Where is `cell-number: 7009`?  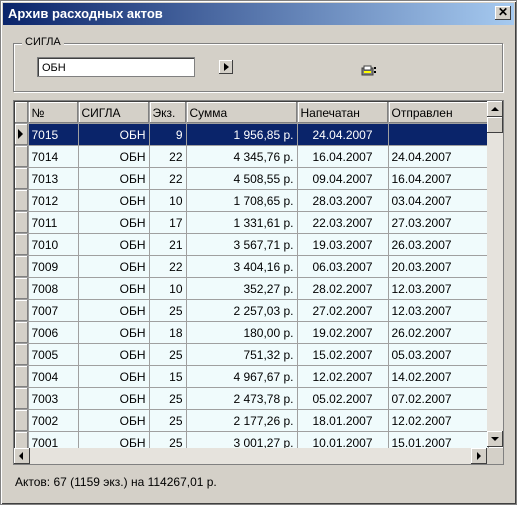
cell-number: 7009 is located at coordinates (53, 266).